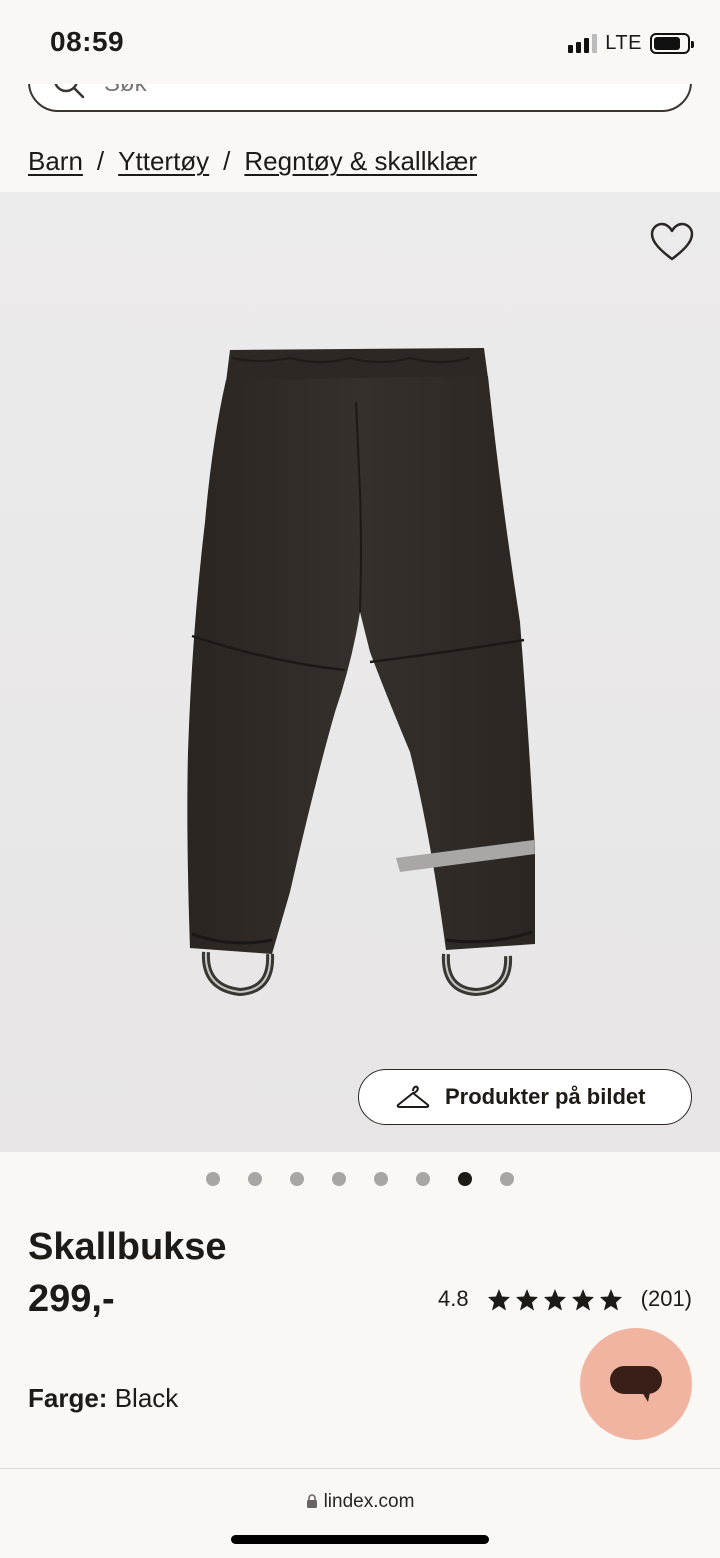  What do you see at coordinates (360, 1539) in the screenshot?
I see `home-indicator` at bounding box center [360, 1539].